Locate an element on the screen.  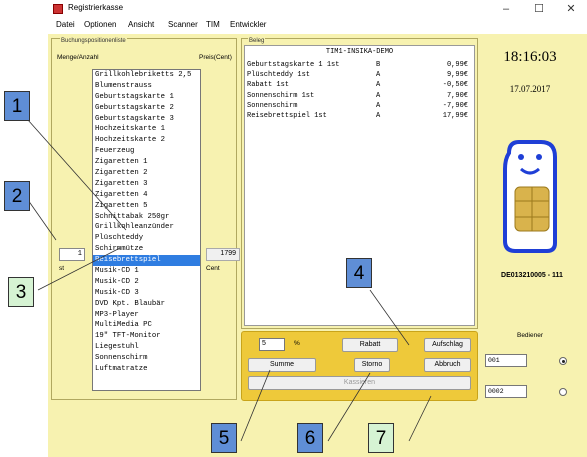
callout-3: 3 is located at coordinates (21, 292).